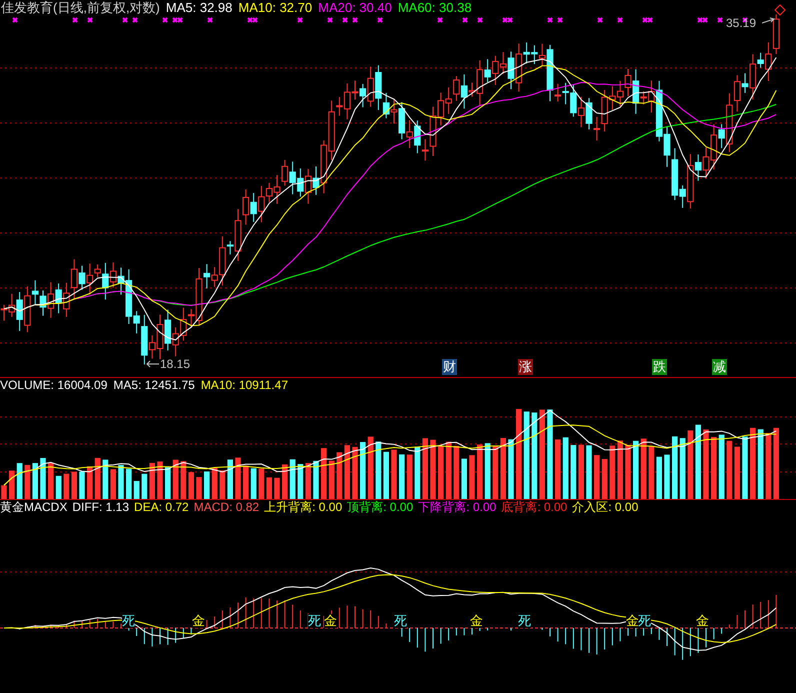 The width and height of the screenshot is (796, 693). Describe the element at coordinates (380, 507) in the screenshot. I see `indicator-label: 顶背离: 0.00` at that location.